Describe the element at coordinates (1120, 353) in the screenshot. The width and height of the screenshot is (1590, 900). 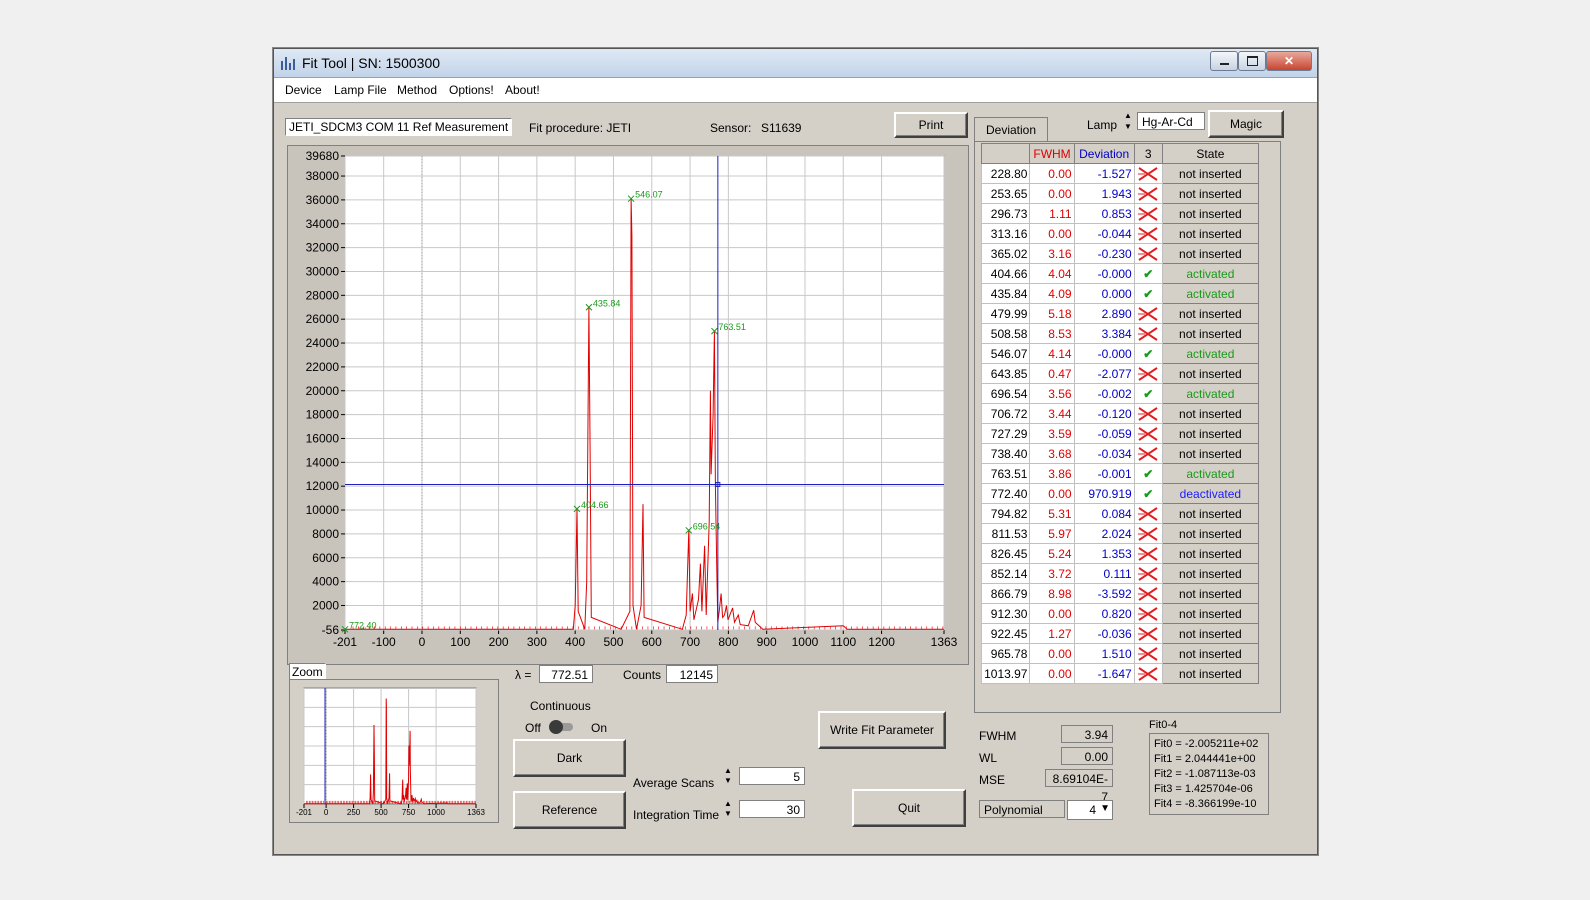
I see `table-row: 546.07 4.14 -0.000 ✔ activated` at that location.